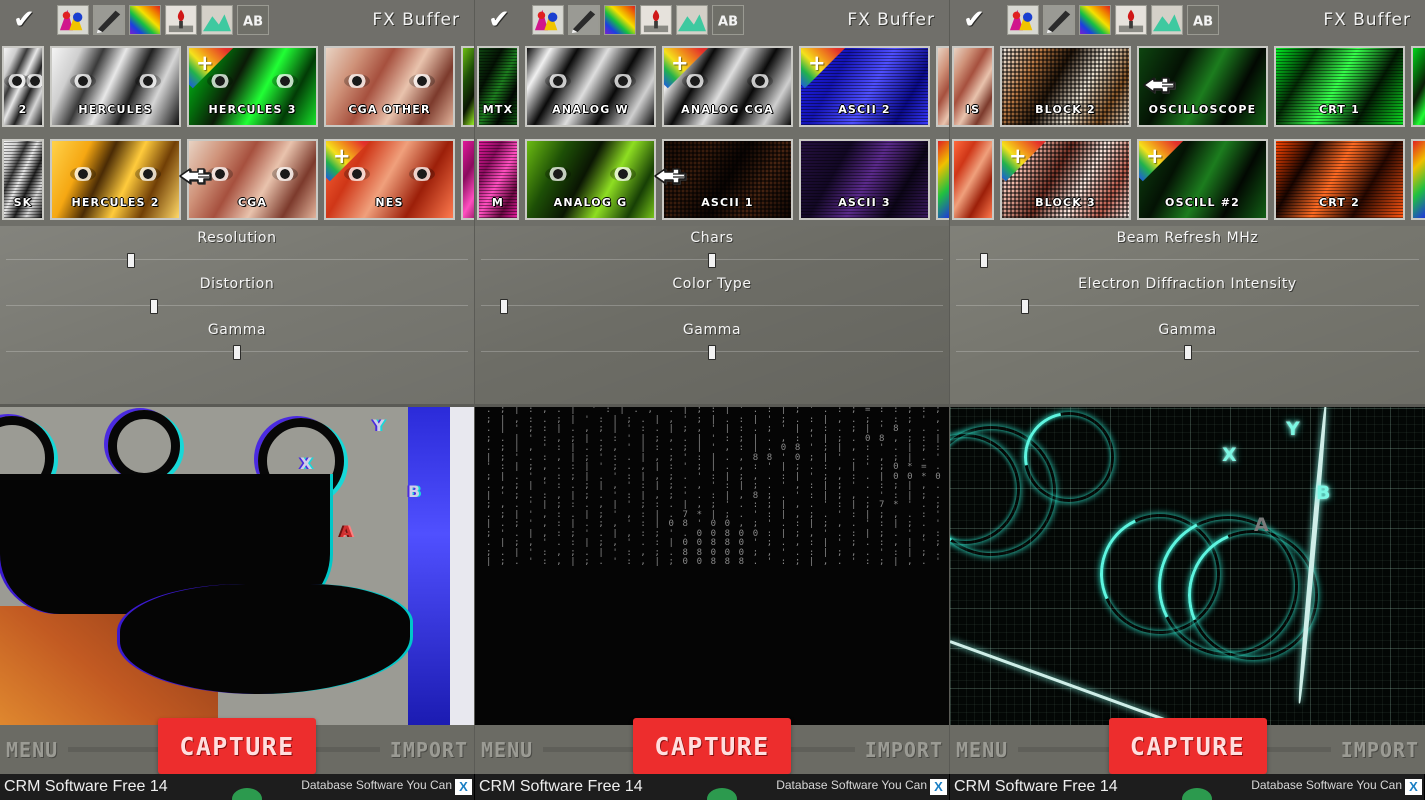  Describe the element at coordinates (590, 179) in the screenshot. I see `filter-thumb: ANALOG G` at that location.